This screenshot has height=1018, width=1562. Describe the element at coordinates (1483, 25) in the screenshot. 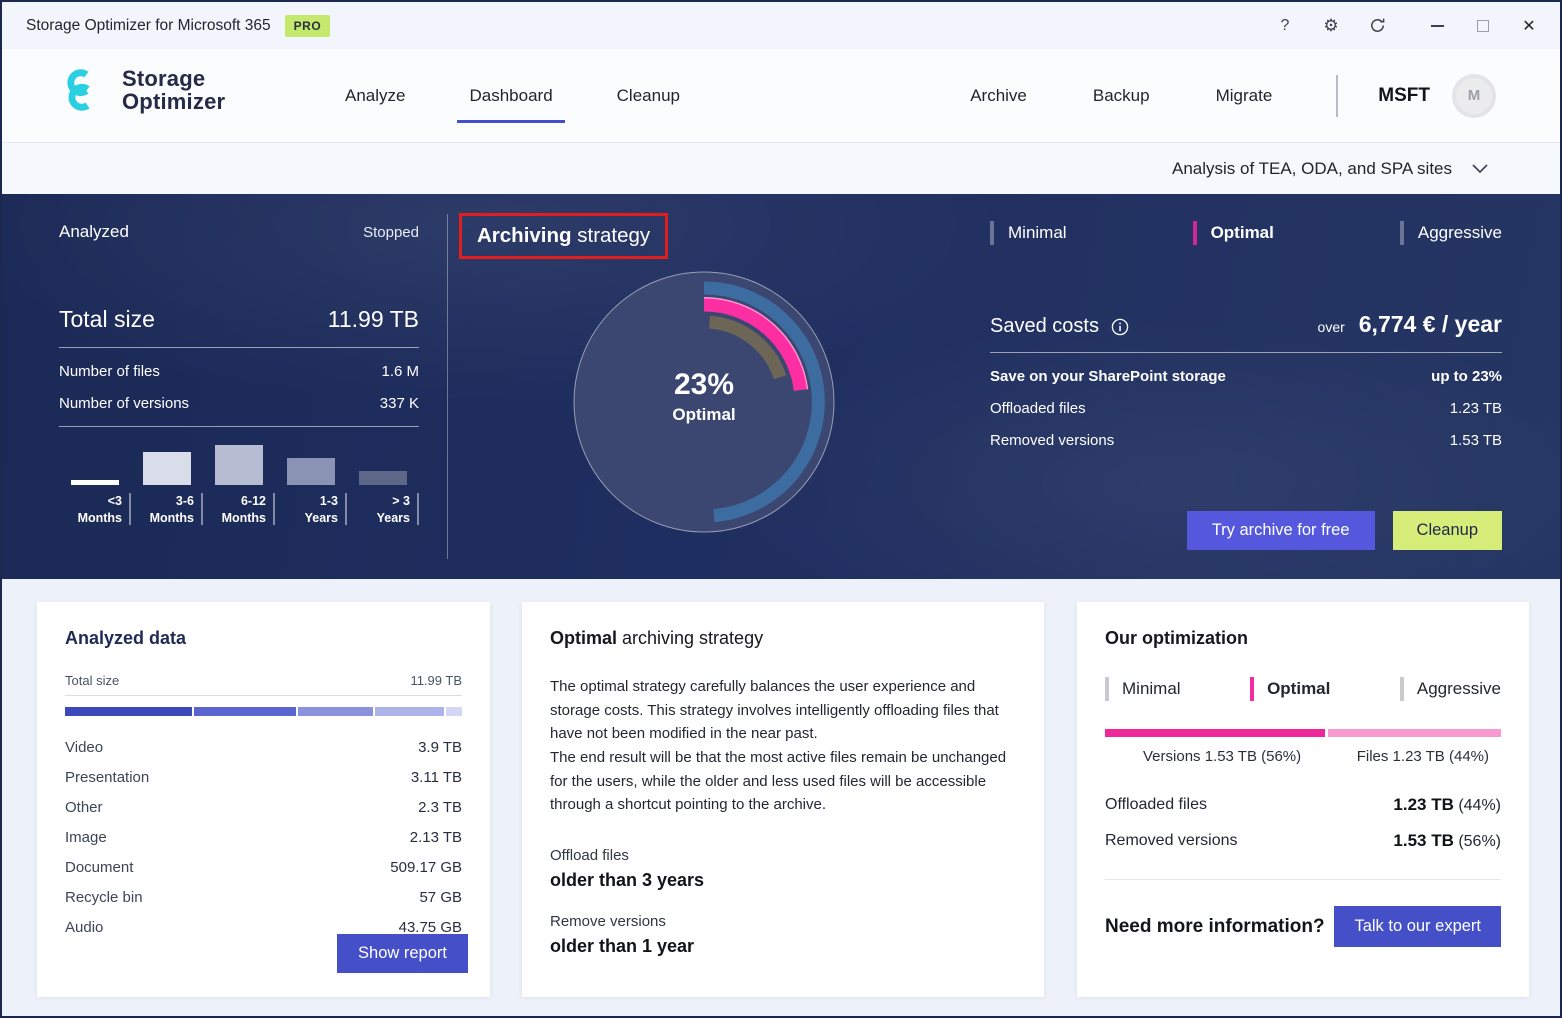

I see `maximize-icon` at that location.